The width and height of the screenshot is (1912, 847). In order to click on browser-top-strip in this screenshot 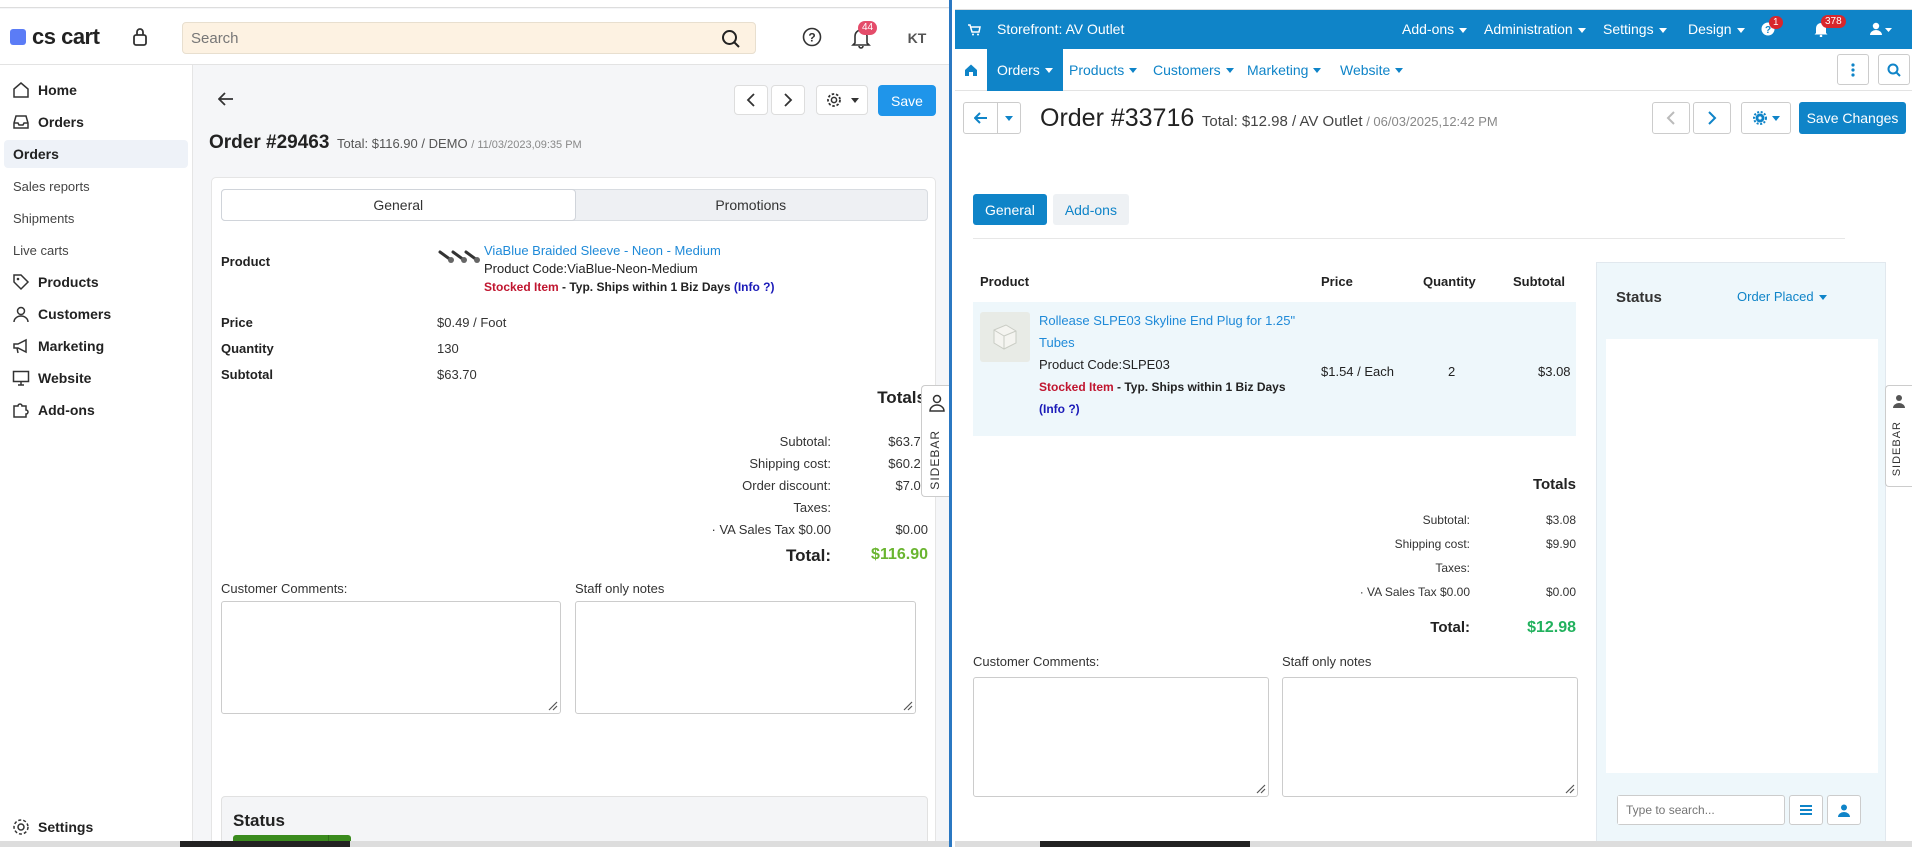, I will do `click(474, 4)`.